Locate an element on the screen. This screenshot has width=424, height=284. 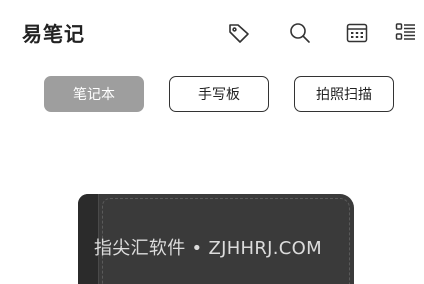
tag-button is located at coordinates (239, 33).